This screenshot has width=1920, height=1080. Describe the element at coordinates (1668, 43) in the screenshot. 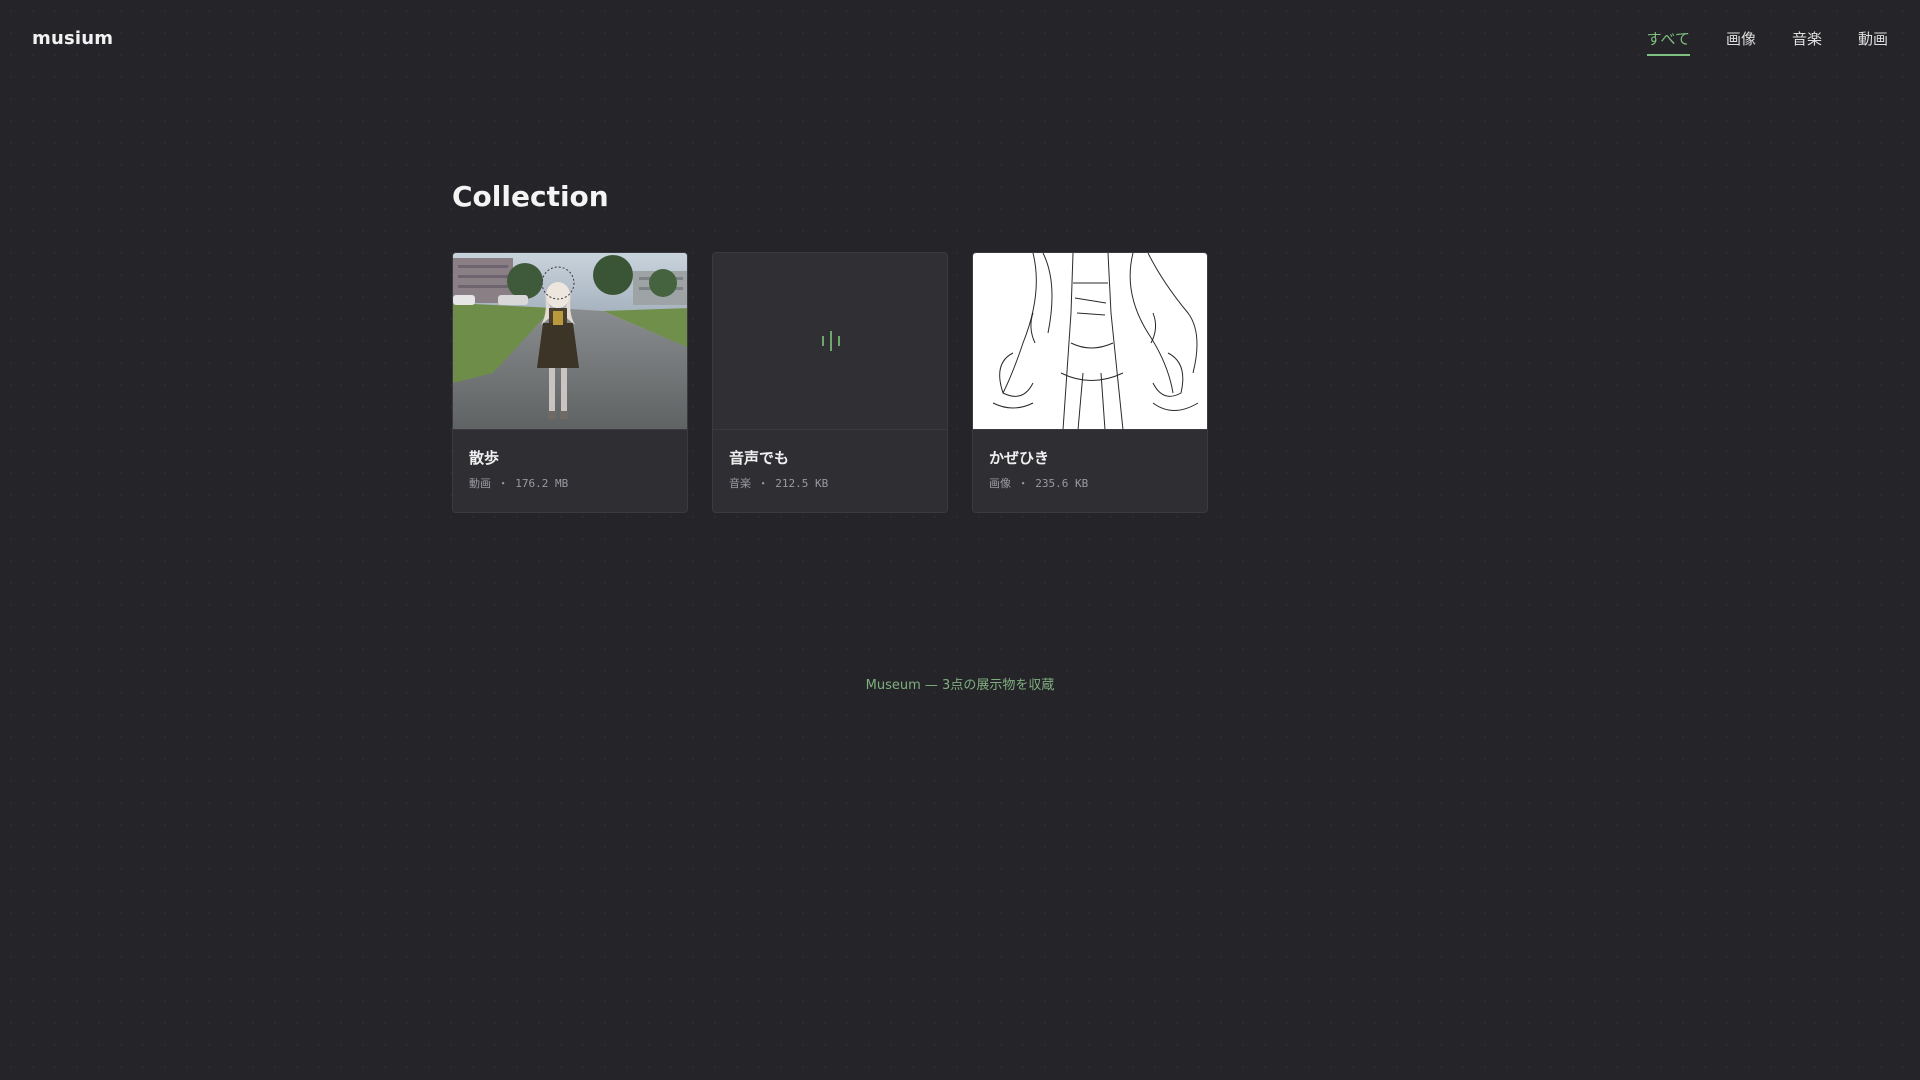

I see `nav-tab-all: すべて` at that location.